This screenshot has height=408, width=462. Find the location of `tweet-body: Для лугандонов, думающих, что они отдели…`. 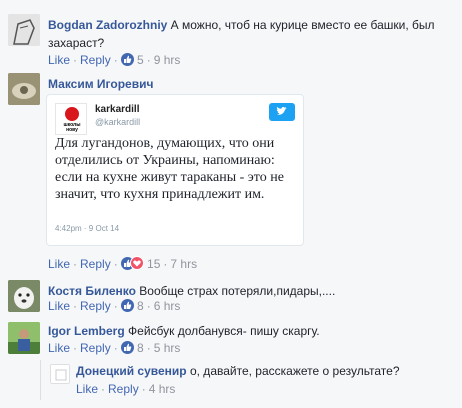

tweet-body: Для лугандонов, думающих, что они отдели… is located at coordinates (169, 169).